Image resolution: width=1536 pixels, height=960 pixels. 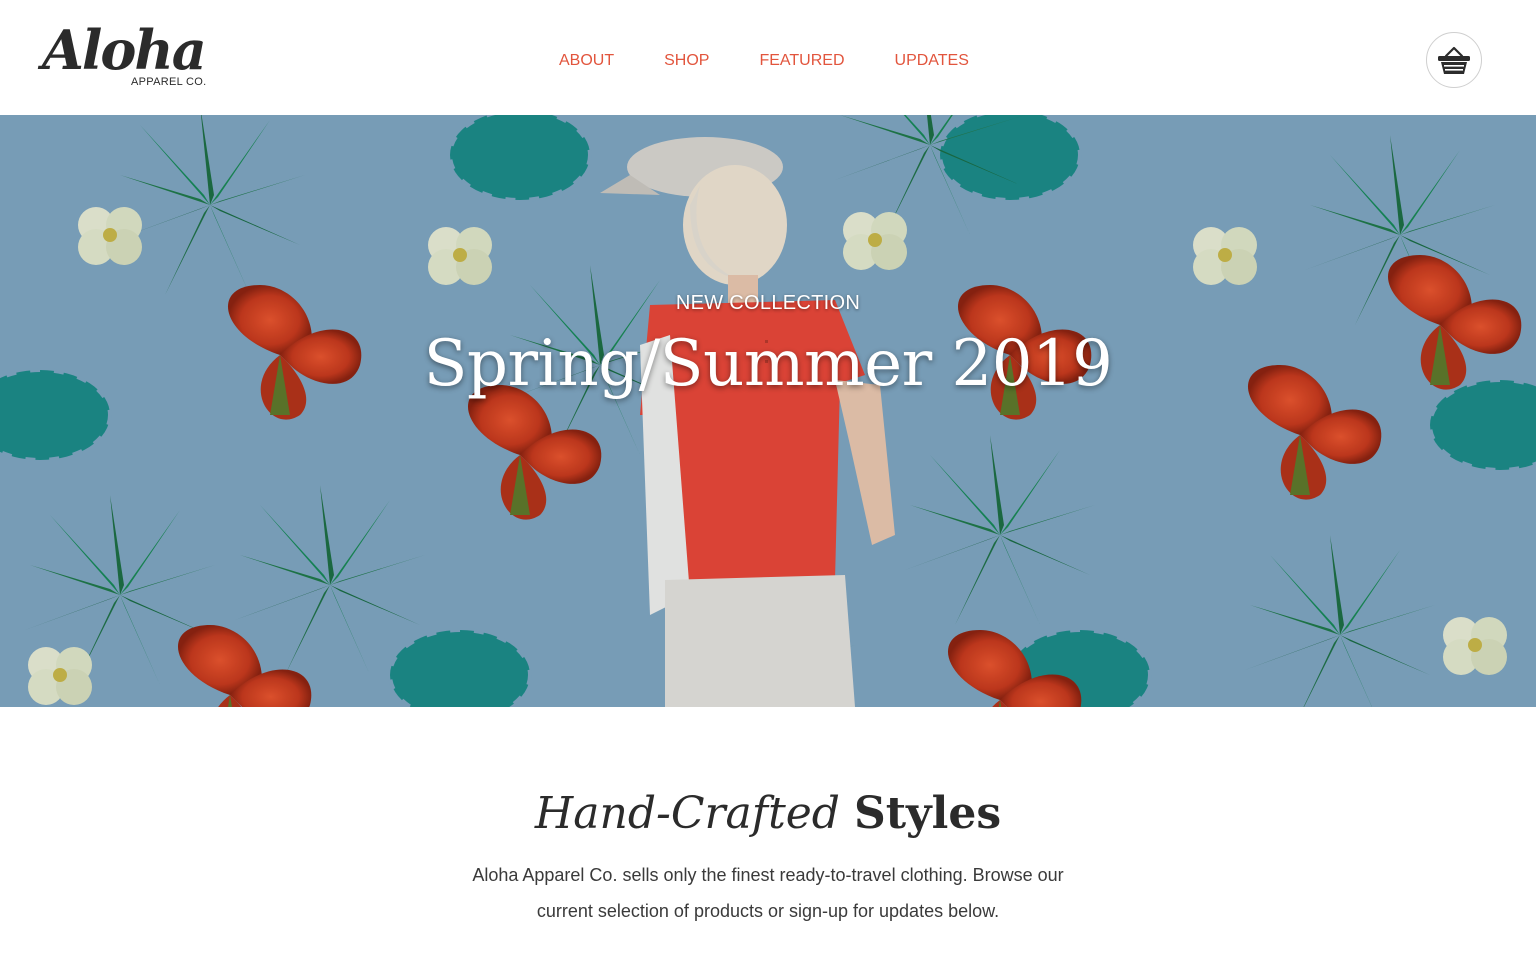 I want to click on section-title: Hand-Crafted Styles, so click(x=768, y=814).